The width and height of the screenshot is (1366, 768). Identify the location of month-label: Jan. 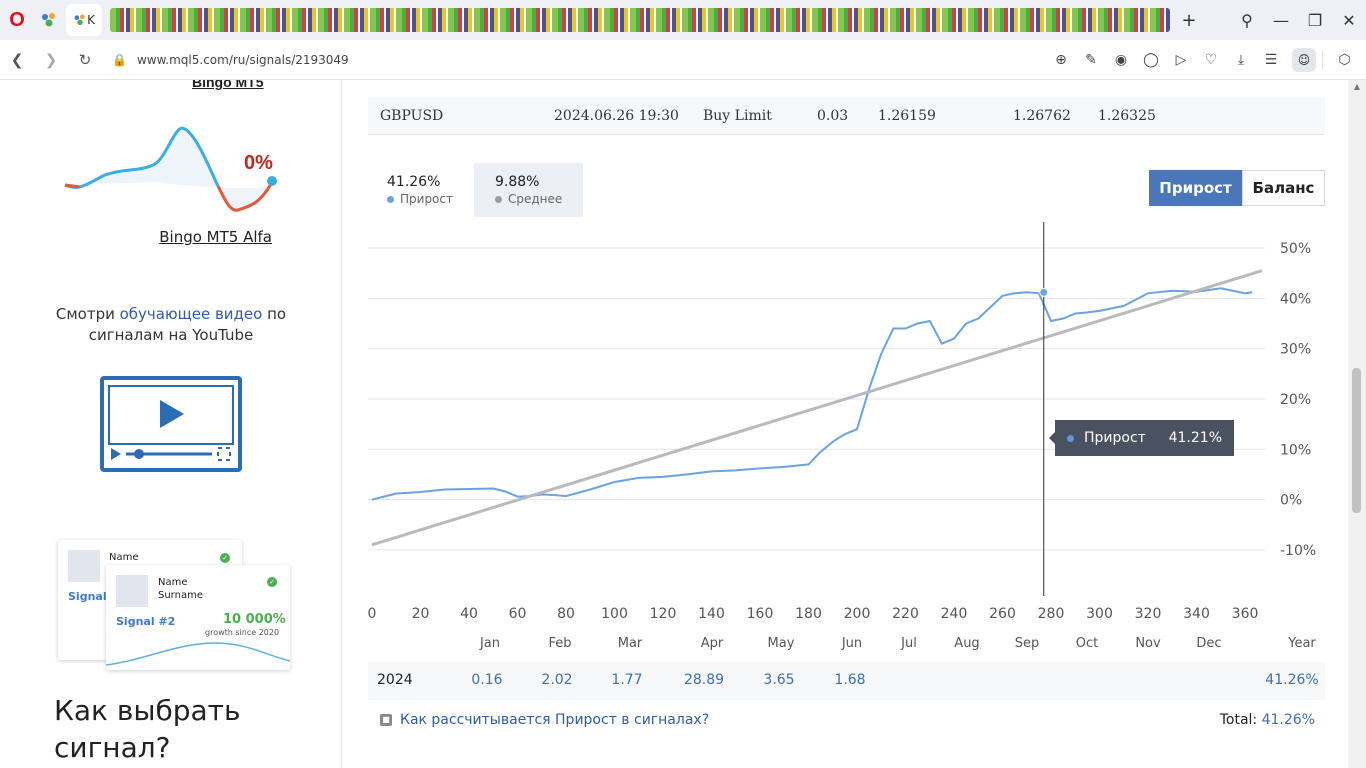
(490, 643).